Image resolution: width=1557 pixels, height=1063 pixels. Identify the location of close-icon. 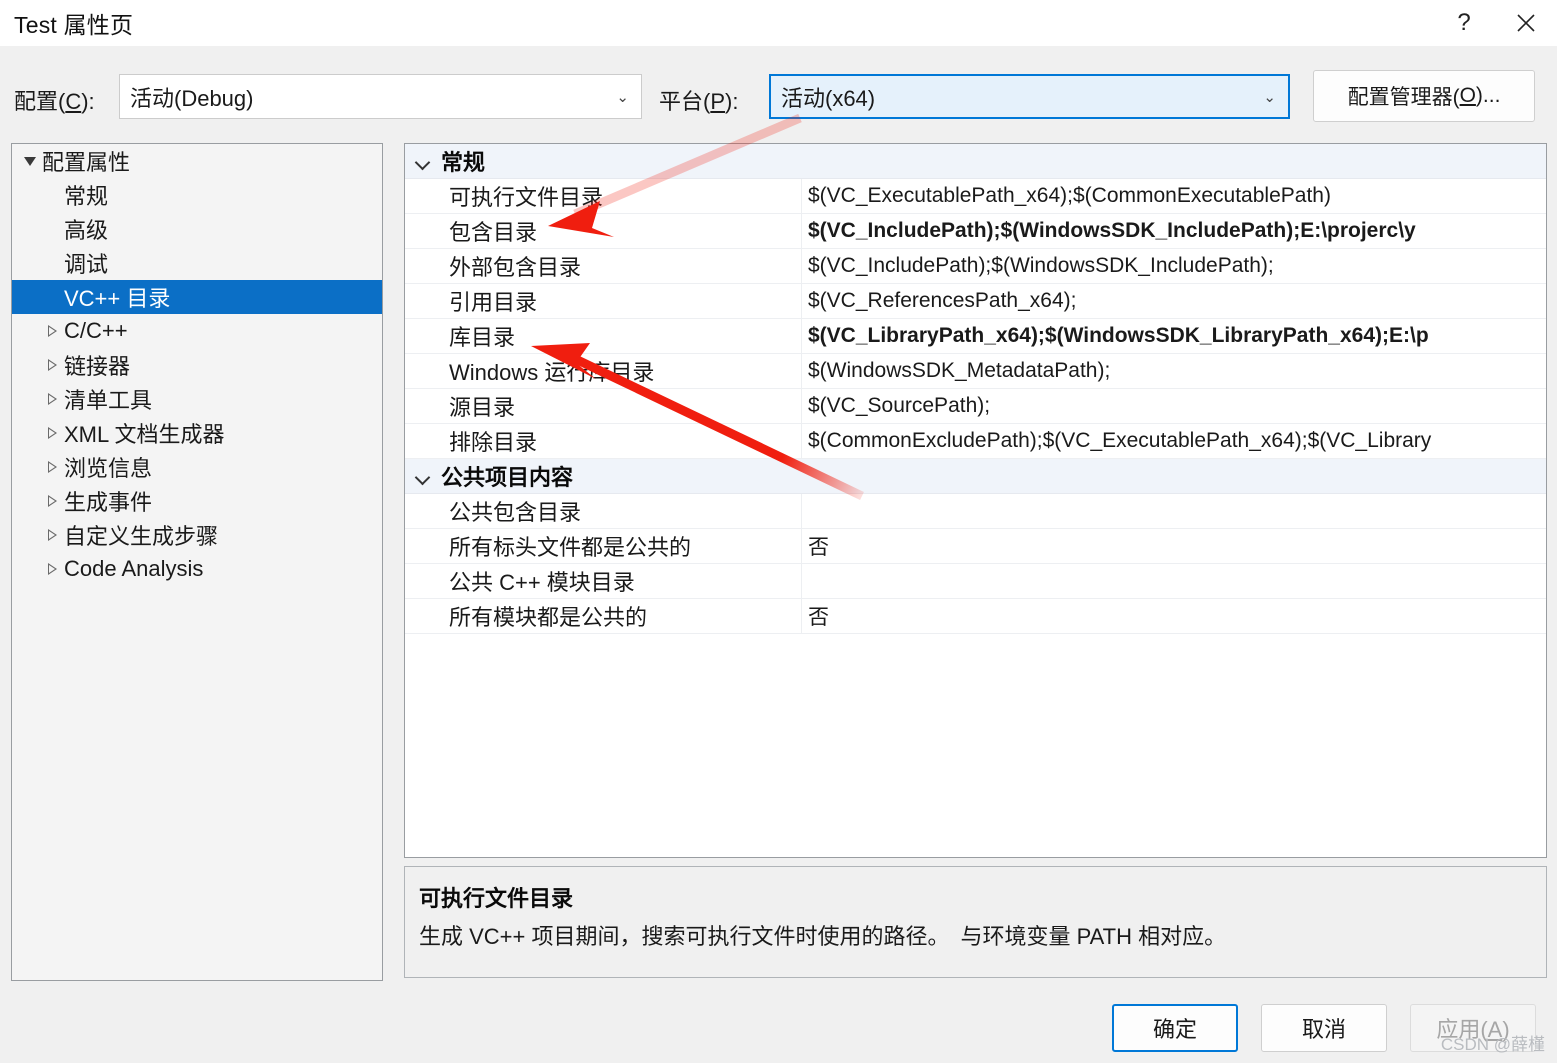
(1526, 23).